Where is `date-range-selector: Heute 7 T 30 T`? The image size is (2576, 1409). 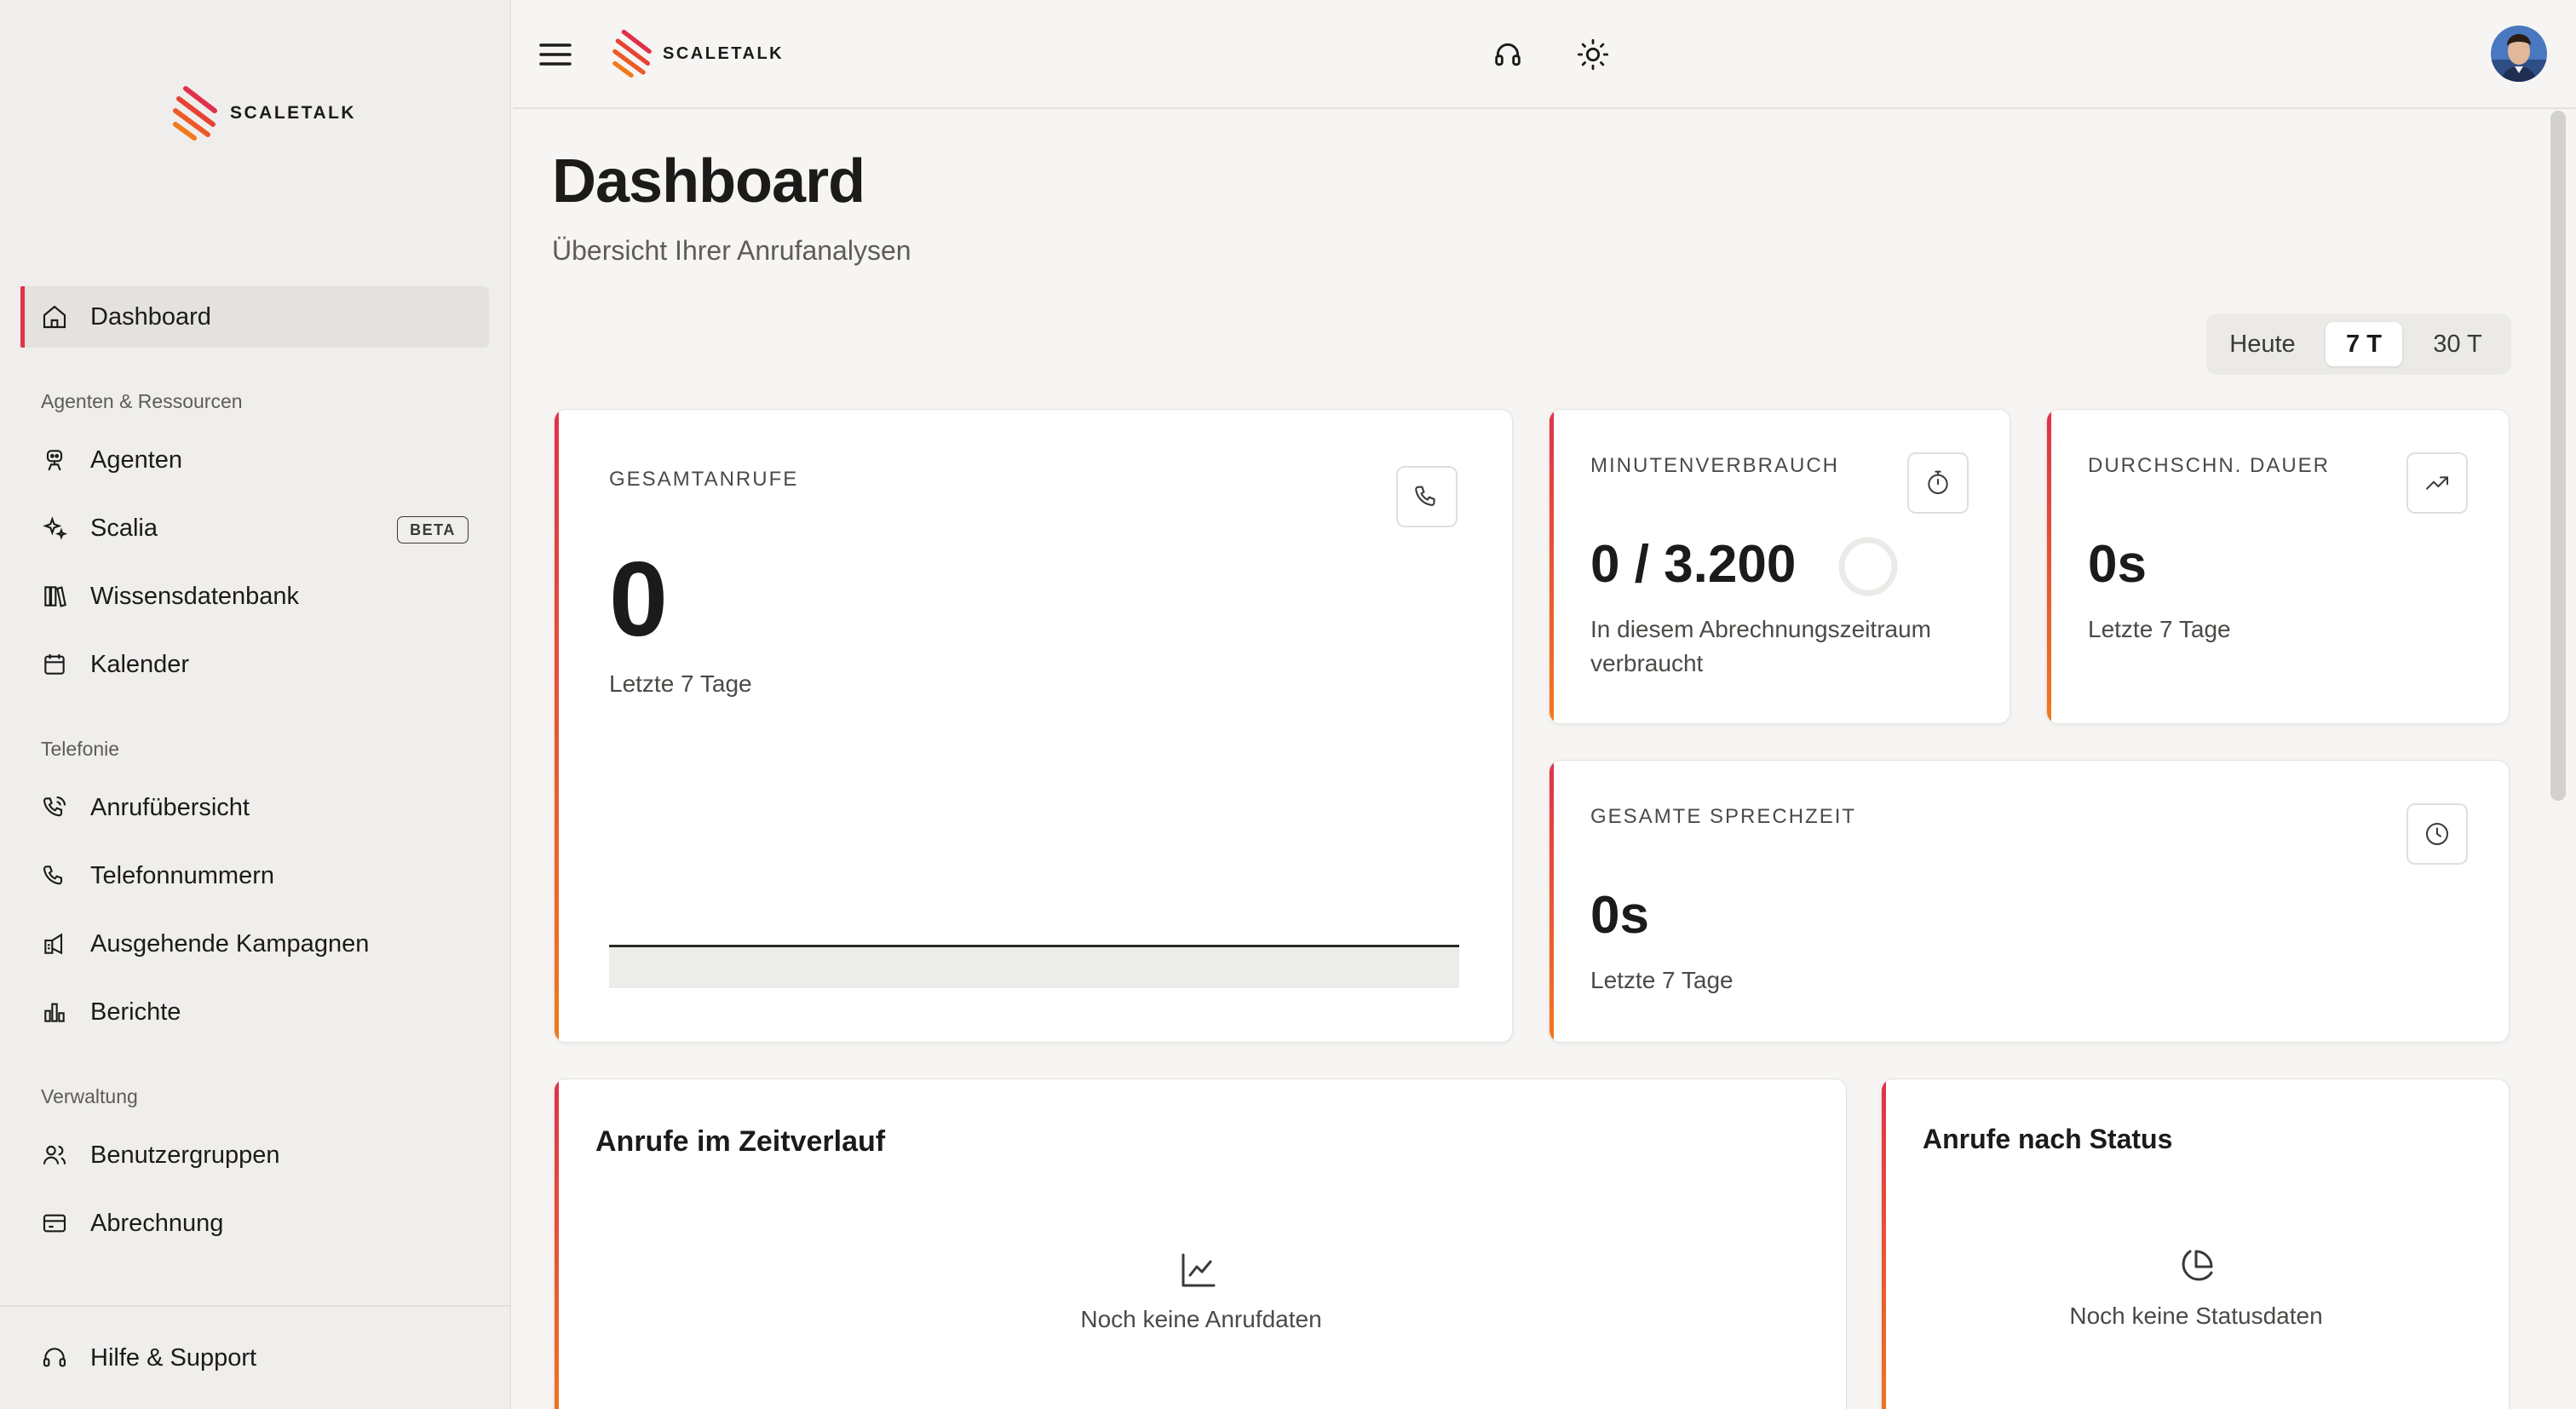
date-range-selector: Heute 7 T 30 T is located at coordinates (2358, 344).